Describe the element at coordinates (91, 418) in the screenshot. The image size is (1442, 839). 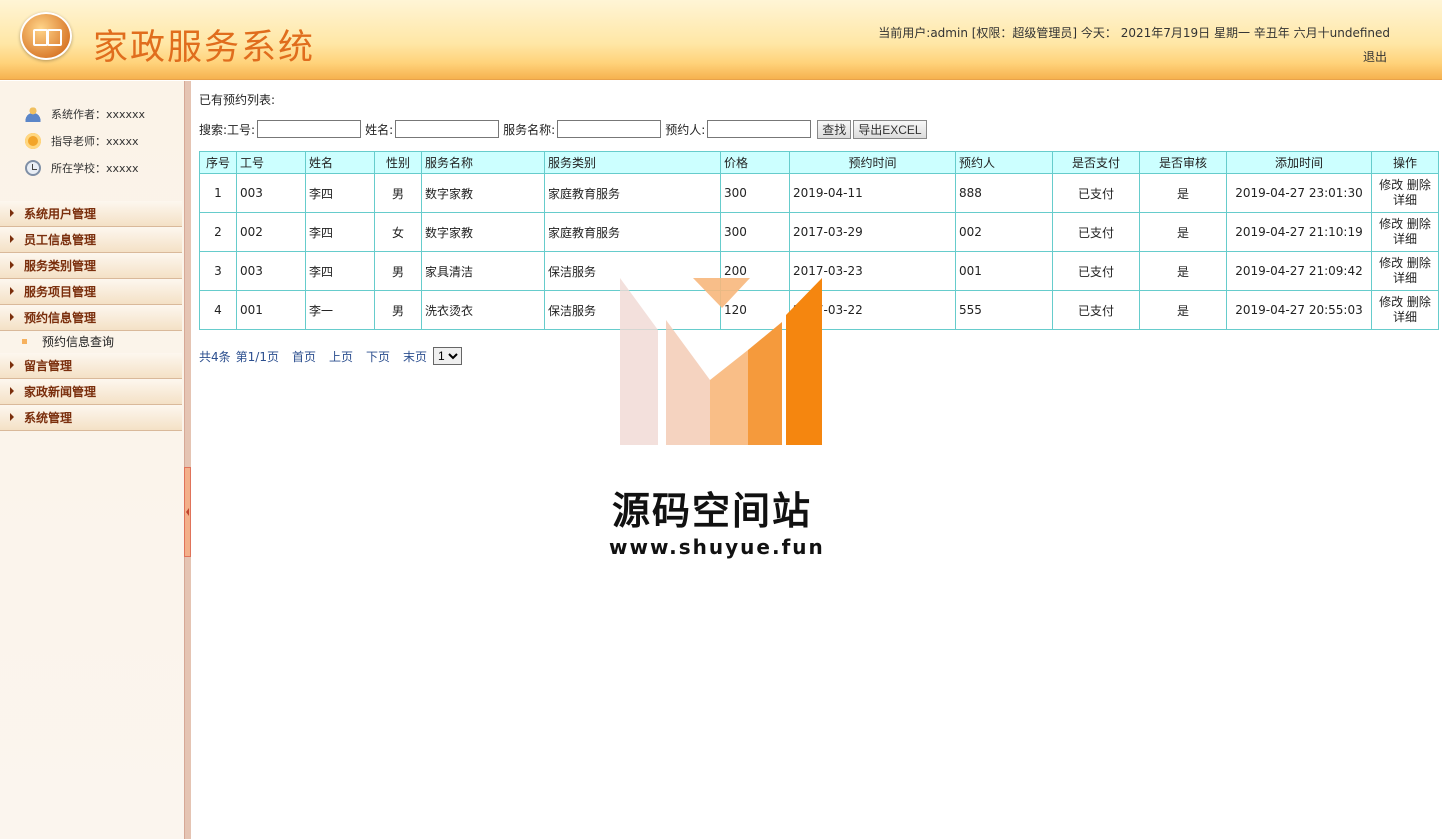
I see `menu-system: 系统管理` at that location.